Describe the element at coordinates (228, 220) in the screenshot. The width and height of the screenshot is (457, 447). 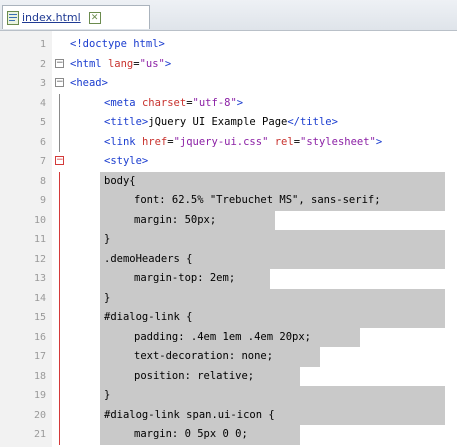
I see `code-line: 10 margin: 50px;` at that location.